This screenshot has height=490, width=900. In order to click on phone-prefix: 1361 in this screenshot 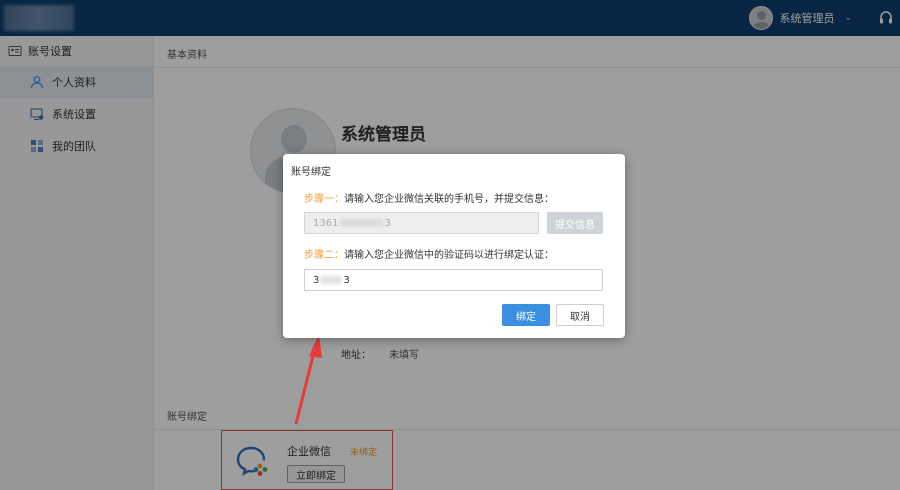, I will do `click(326, 223)`.